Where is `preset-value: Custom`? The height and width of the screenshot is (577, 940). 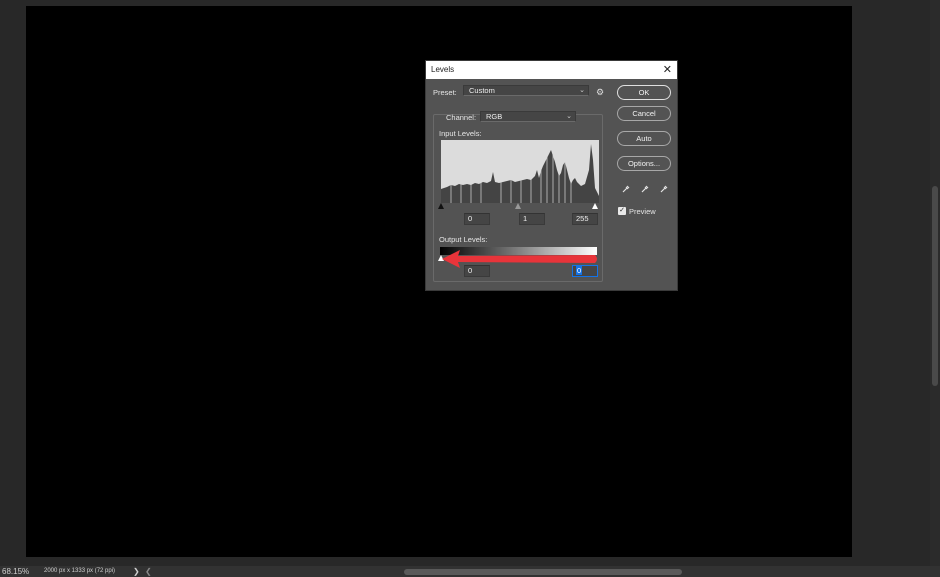
preset-value: Custom is located at coordinates (482, 90).